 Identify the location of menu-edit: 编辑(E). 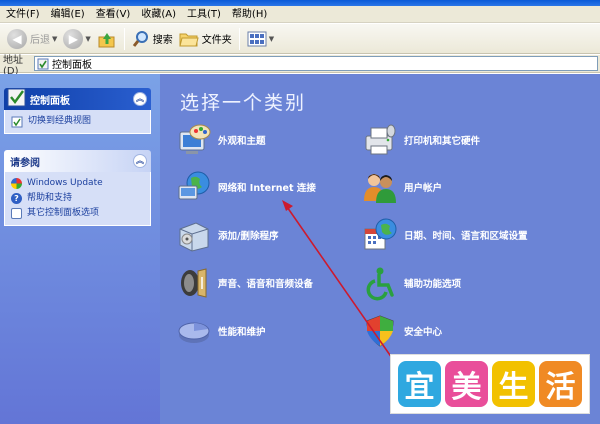
(69, 14).